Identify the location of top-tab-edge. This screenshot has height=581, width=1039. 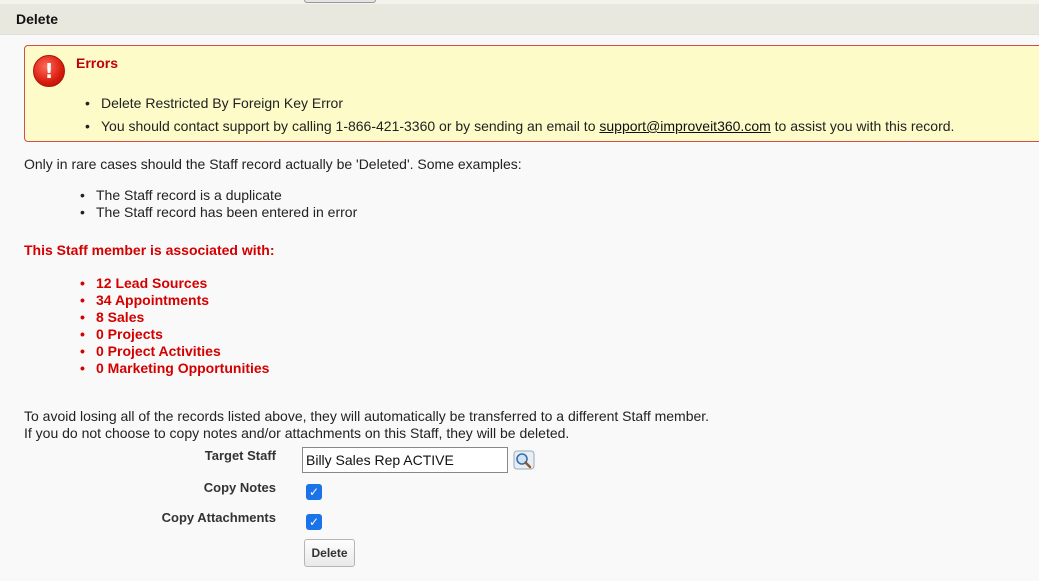
(340, 1).